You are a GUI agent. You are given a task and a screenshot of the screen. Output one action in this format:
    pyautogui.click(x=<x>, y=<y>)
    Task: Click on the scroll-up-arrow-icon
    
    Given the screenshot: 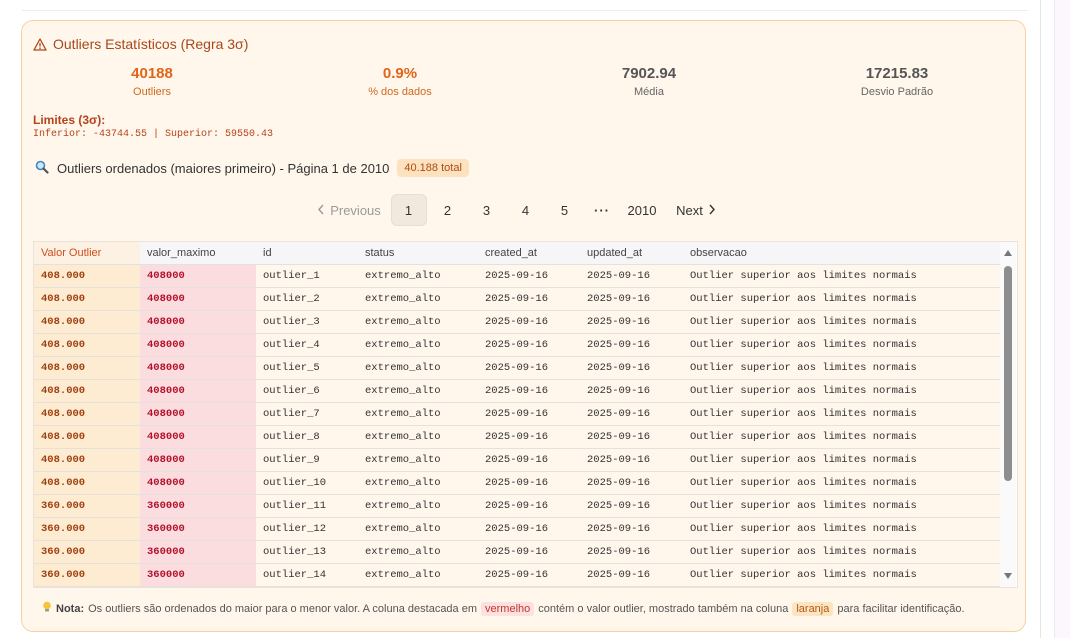 What is the action you would take?
    pyautogui.click(x=1008, y=253)
    